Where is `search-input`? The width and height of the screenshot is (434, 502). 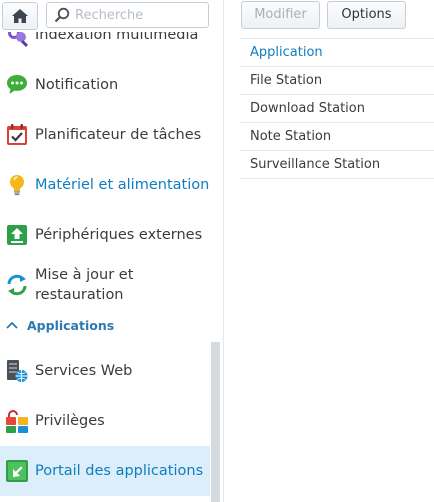
search-input is located at coordinates (139, 15).